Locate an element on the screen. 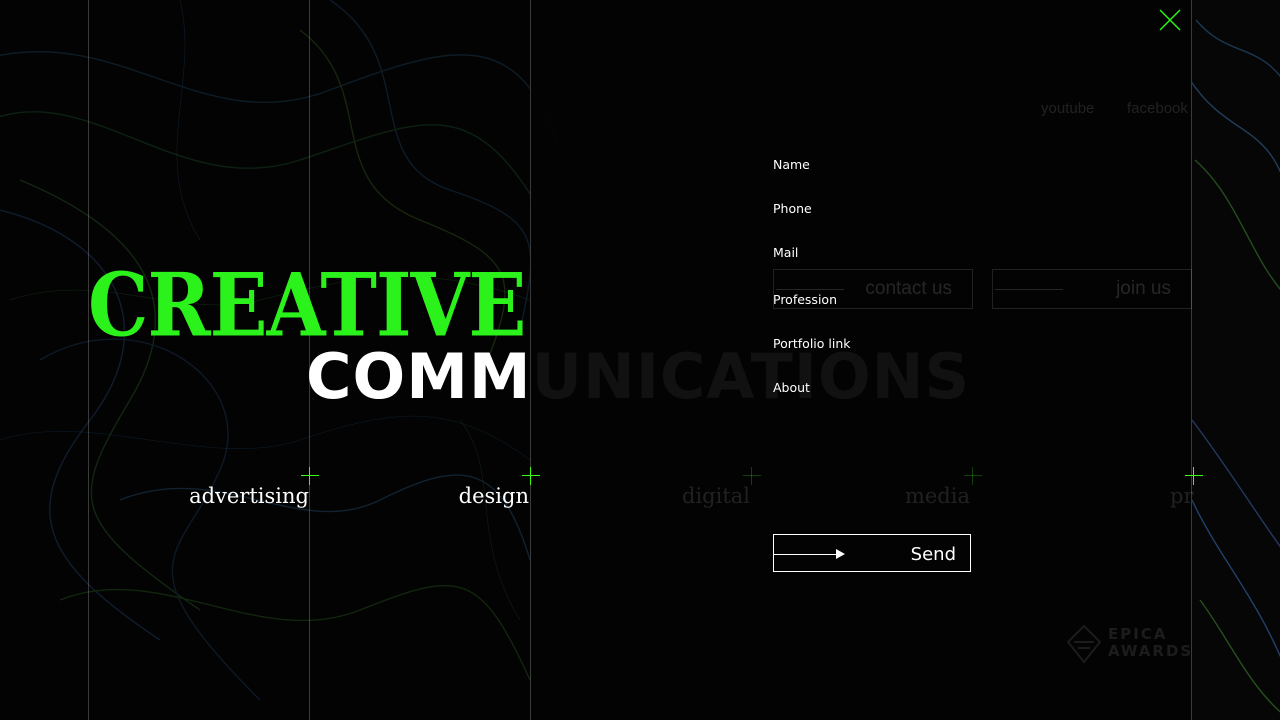 The width and height of the screenshot is (1280, 720). mail-label: Mail is located at coordinates (786, 252).